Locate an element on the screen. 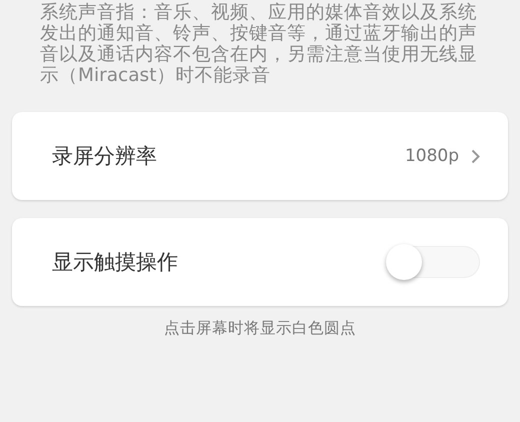  setting-value: 1080p is located at coordinates (431, 156).